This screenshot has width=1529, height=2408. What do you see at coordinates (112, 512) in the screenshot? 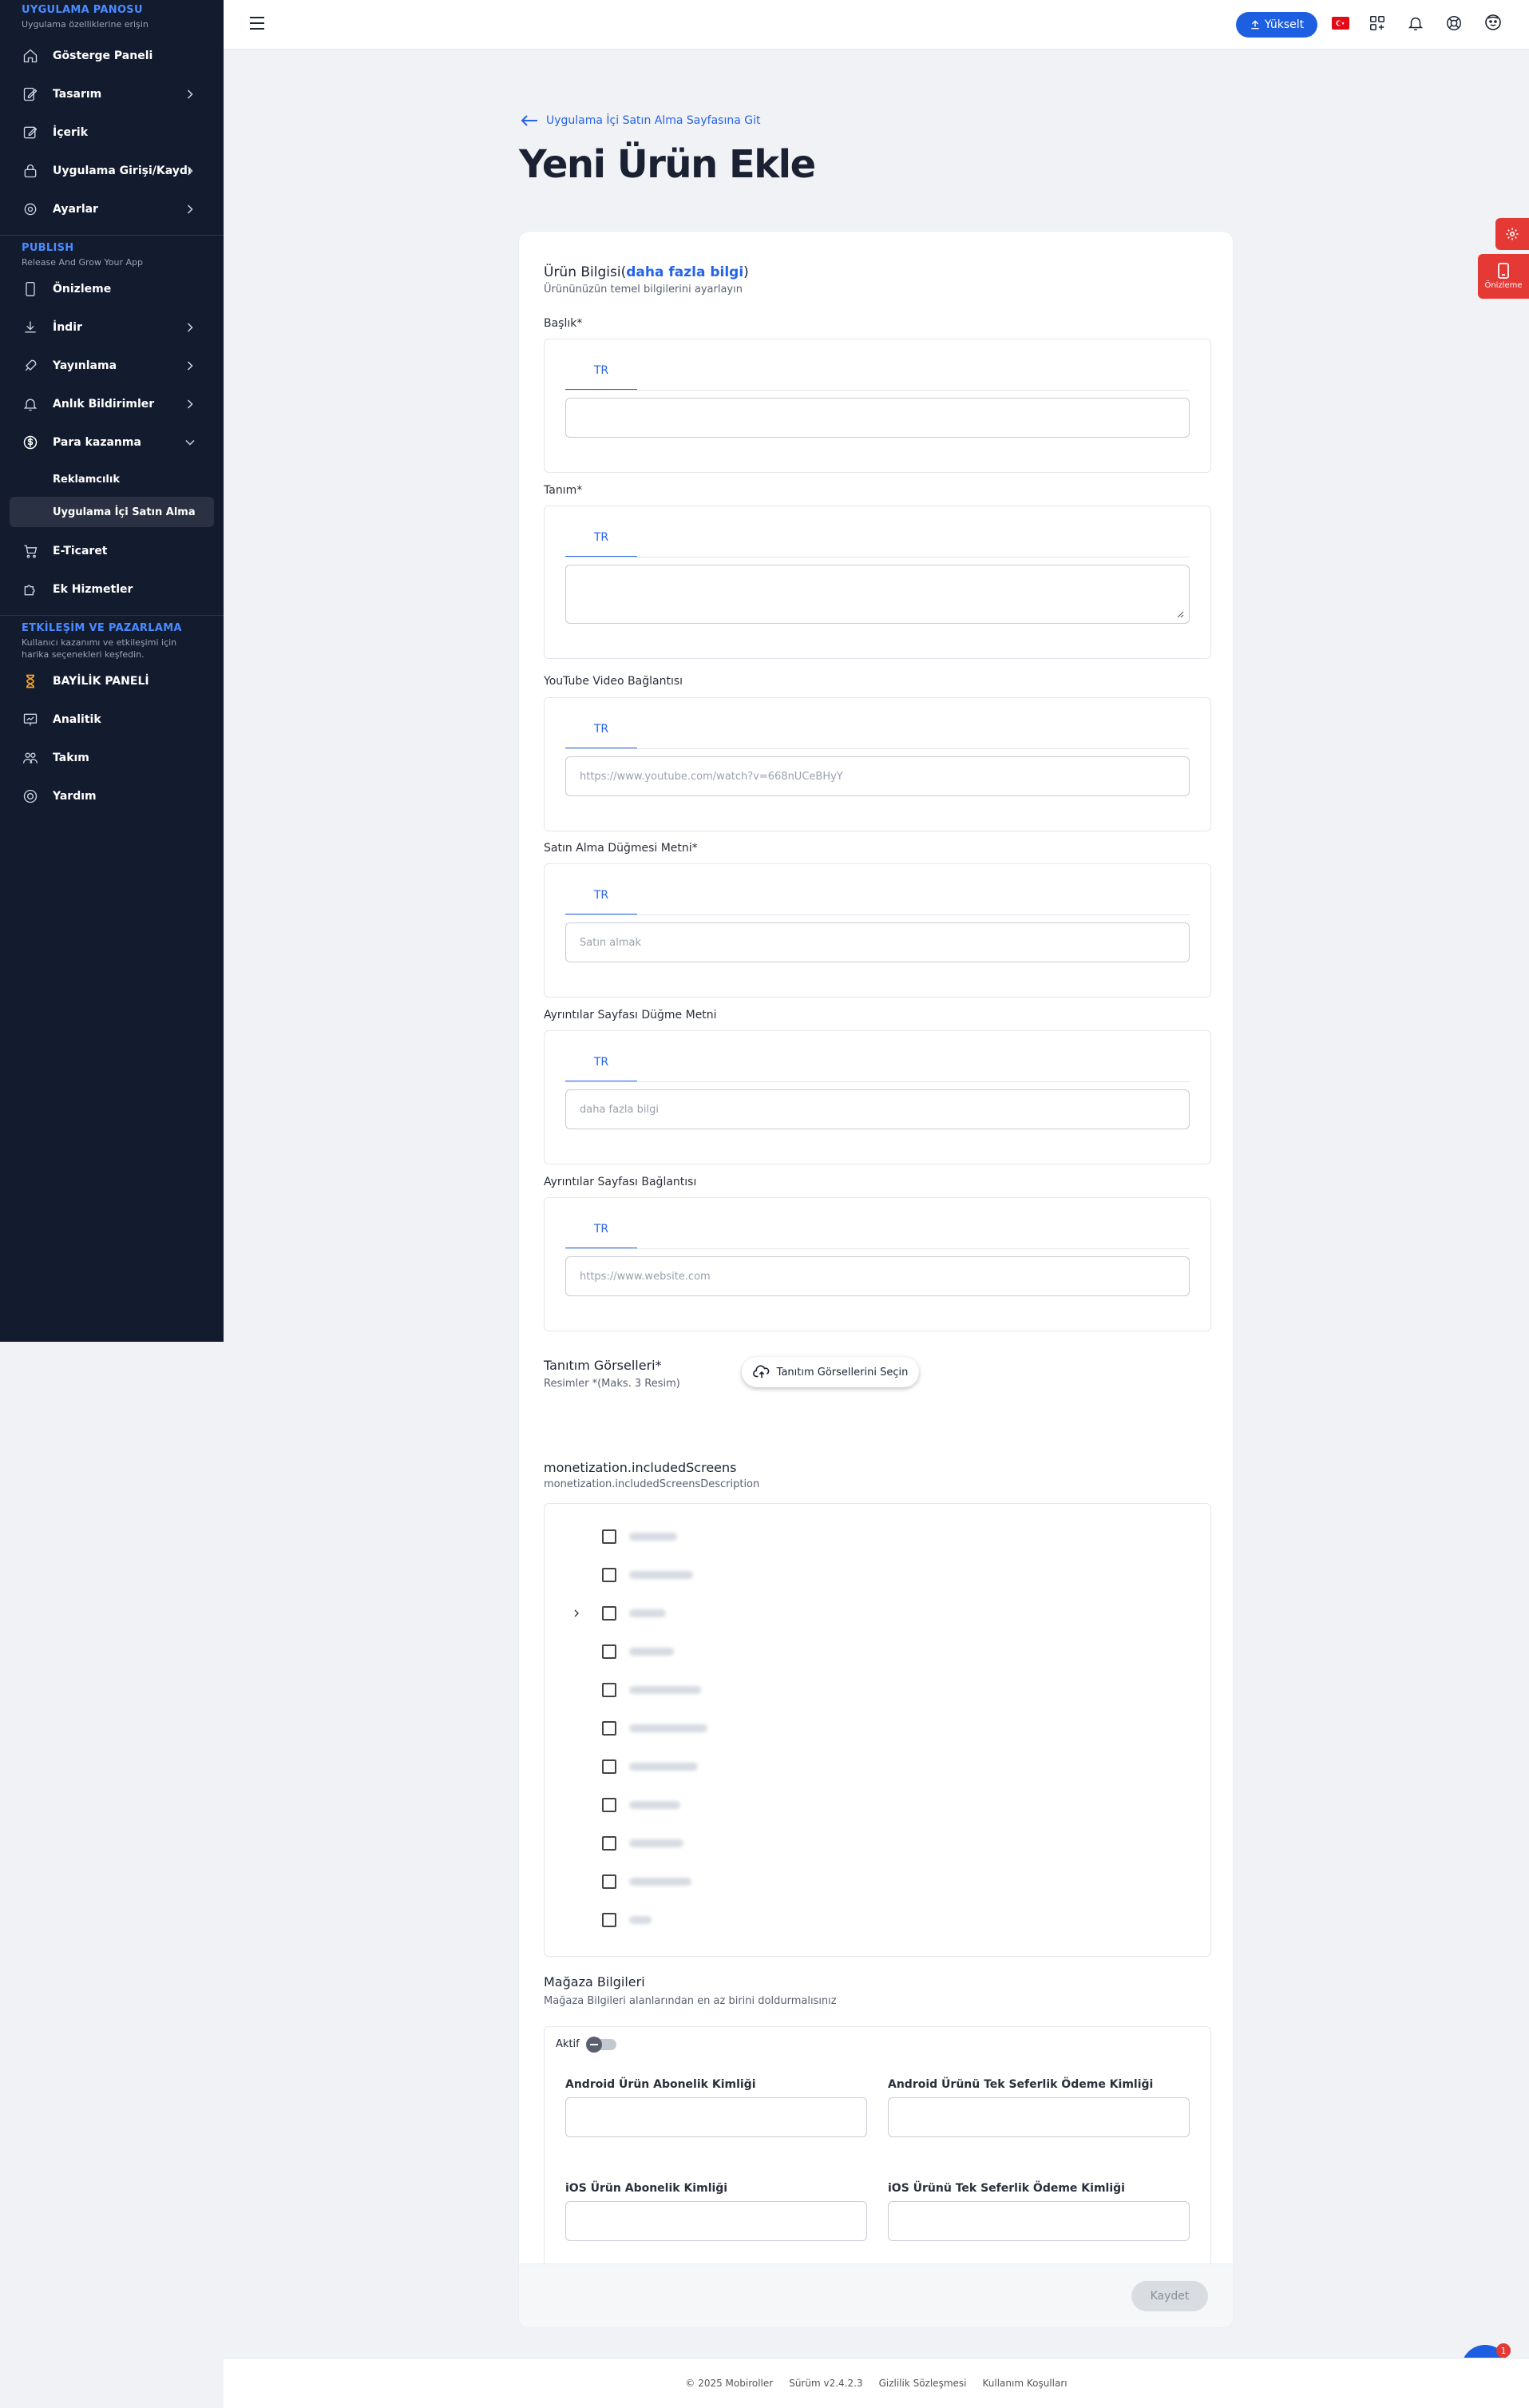
I see `sidebar-subitem-iap: Uygulama İçi Satın Alma` at bounding box center [112, 512].